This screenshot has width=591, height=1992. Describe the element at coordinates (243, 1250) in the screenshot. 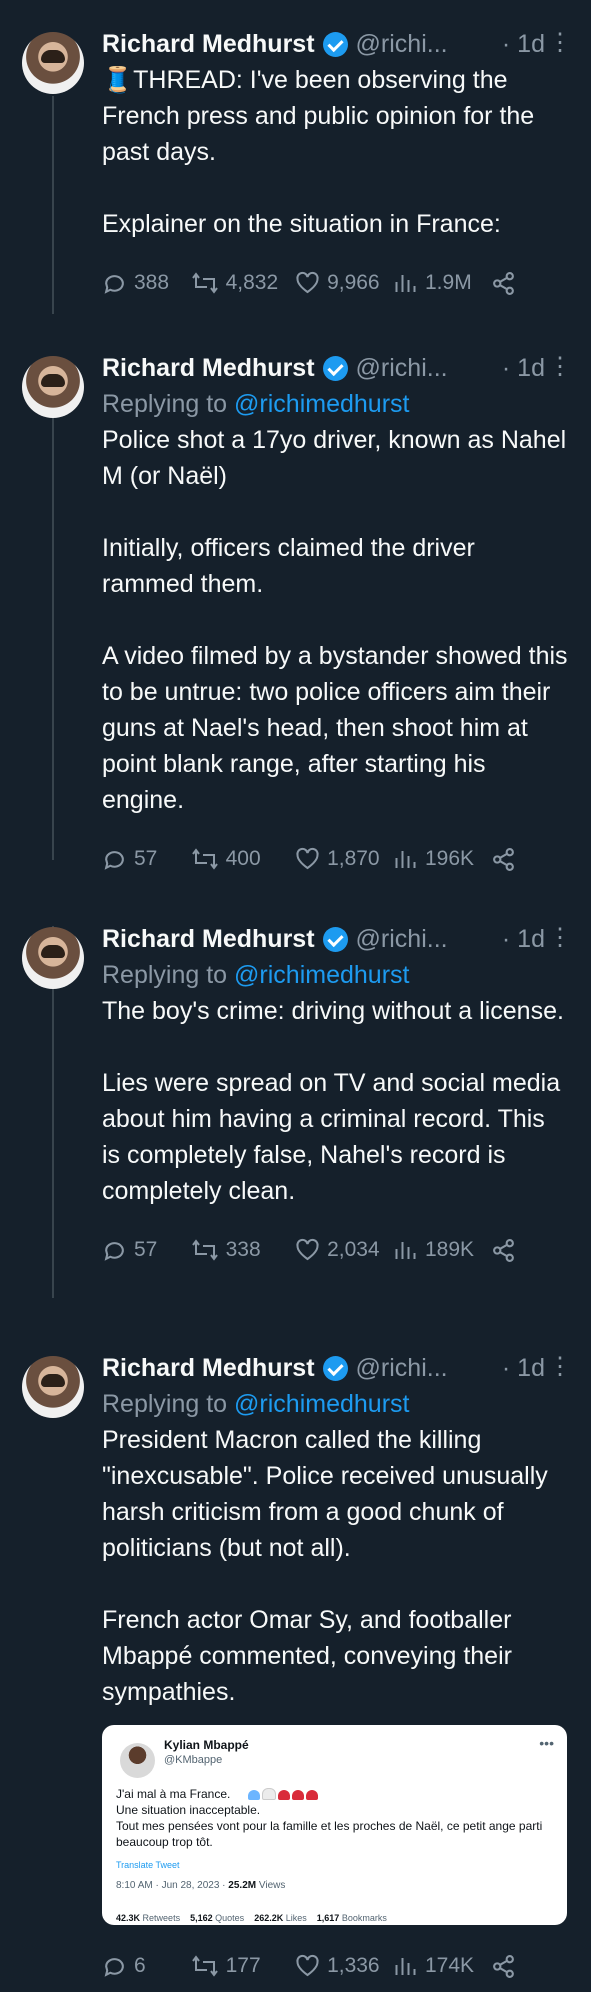

I see `retweet-button: 338` at that location.